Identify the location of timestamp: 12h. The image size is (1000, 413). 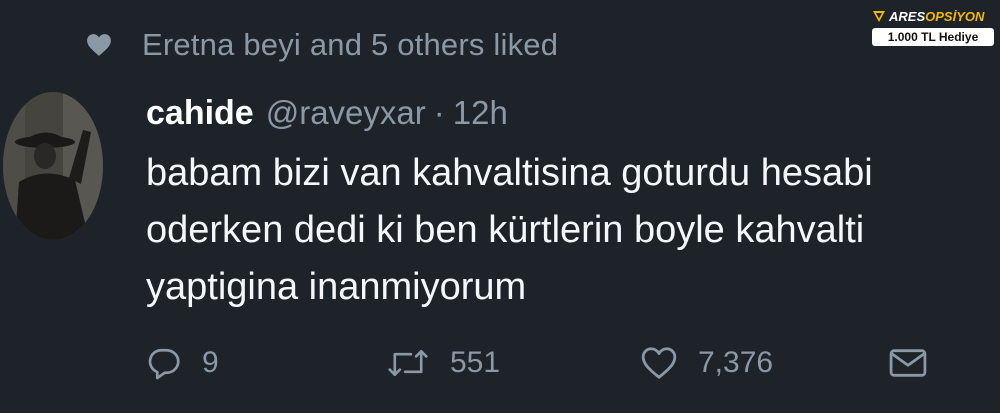
(480, 113).